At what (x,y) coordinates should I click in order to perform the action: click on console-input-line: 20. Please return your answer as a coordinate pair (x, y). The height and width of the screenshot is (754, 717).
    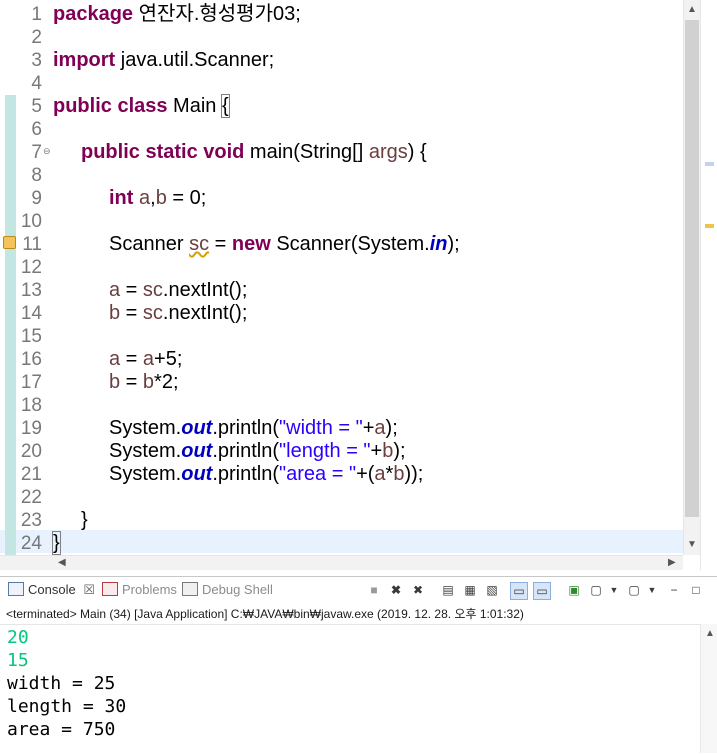
    Looking at the image, I should click on (18, 637).